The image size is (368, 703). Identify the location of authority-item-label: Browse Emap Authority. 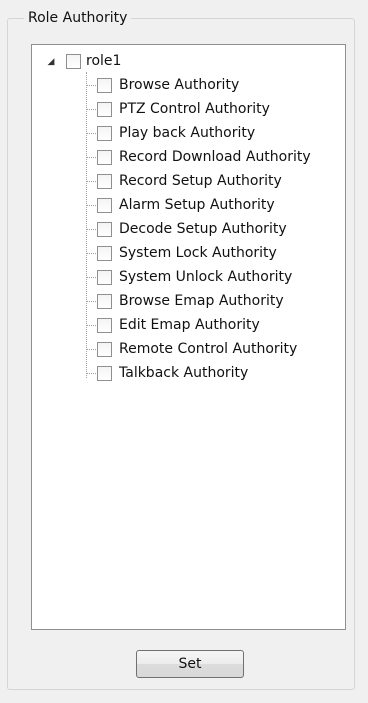
(201, 301).